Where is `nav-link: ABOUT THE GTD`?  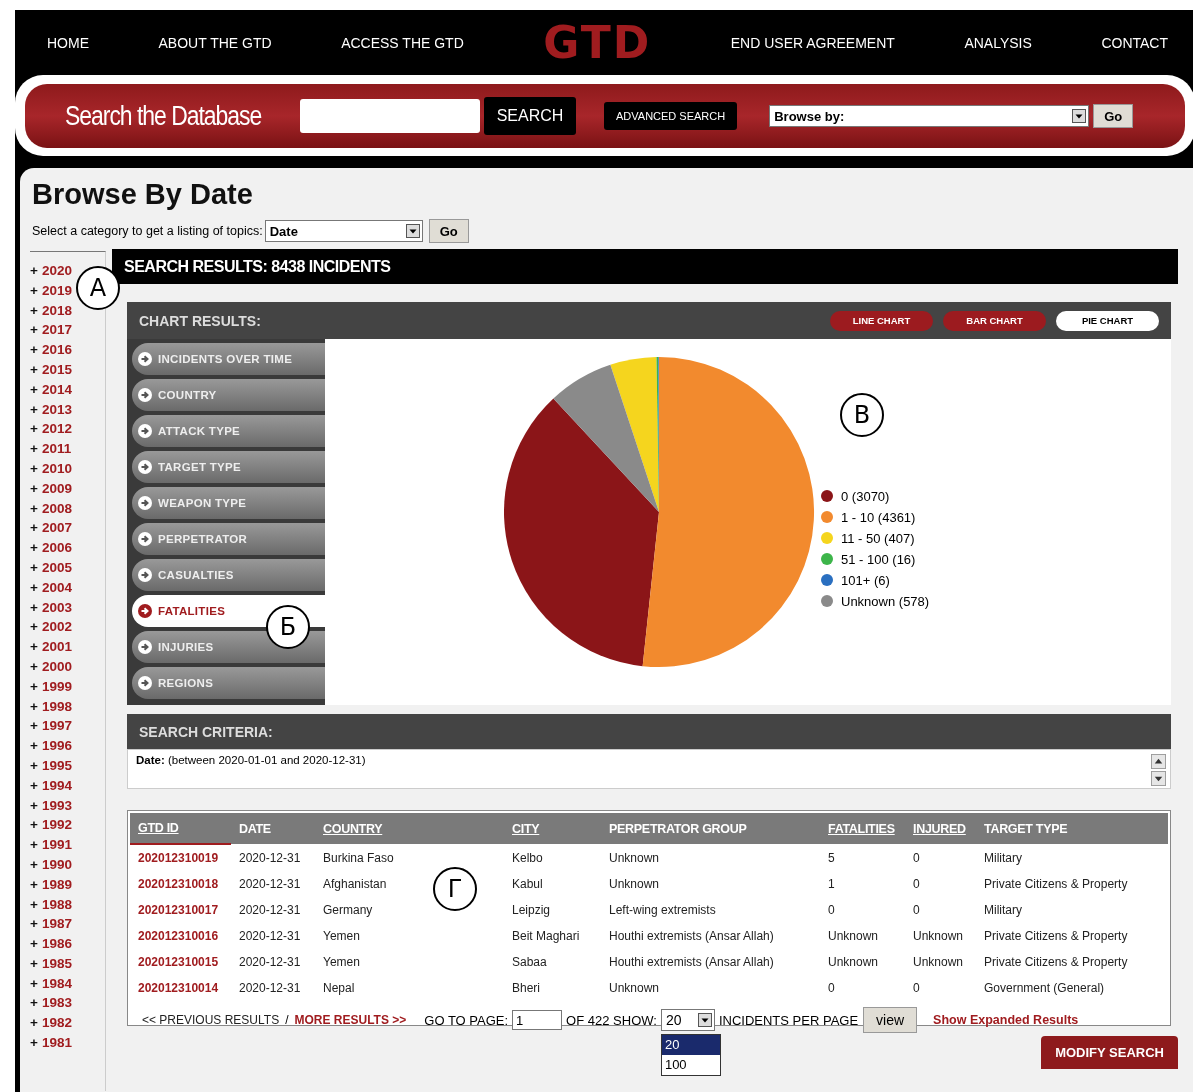
nav-link: ABOUT THE GTD is located at coordinates (215, 42).